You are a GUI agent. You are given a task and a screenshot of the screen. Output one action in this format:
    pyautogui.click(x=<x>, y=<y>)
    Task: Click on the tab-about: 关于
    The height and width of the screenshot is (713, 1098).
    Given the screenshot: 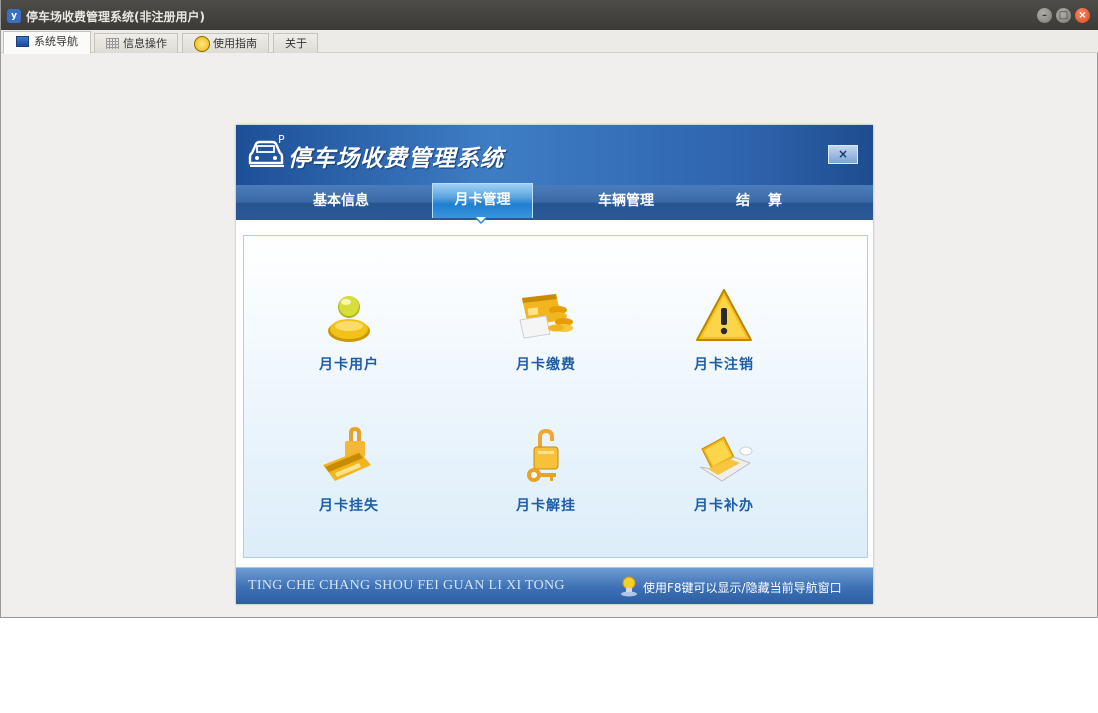 What is the action you would take?
    pyautogui.click(x=295, y=43)
    